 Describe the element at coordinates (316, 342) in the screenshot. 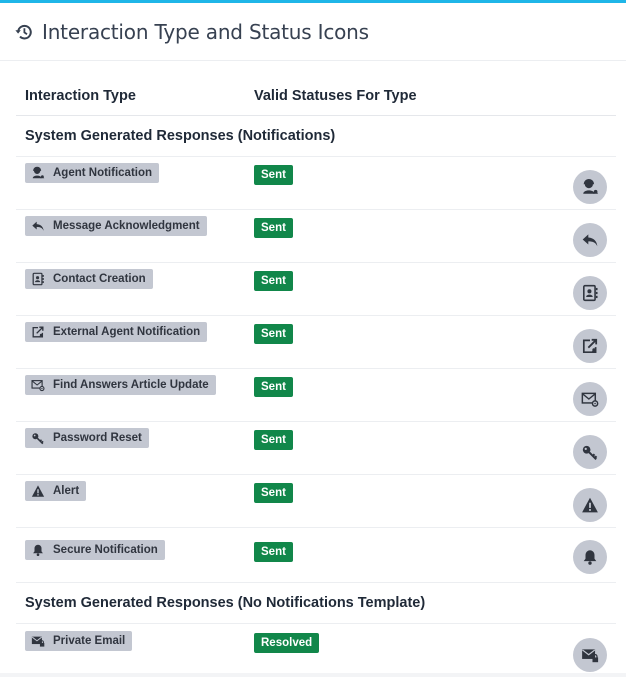

I see `table-row: External Agent Notification Sent` at that location.